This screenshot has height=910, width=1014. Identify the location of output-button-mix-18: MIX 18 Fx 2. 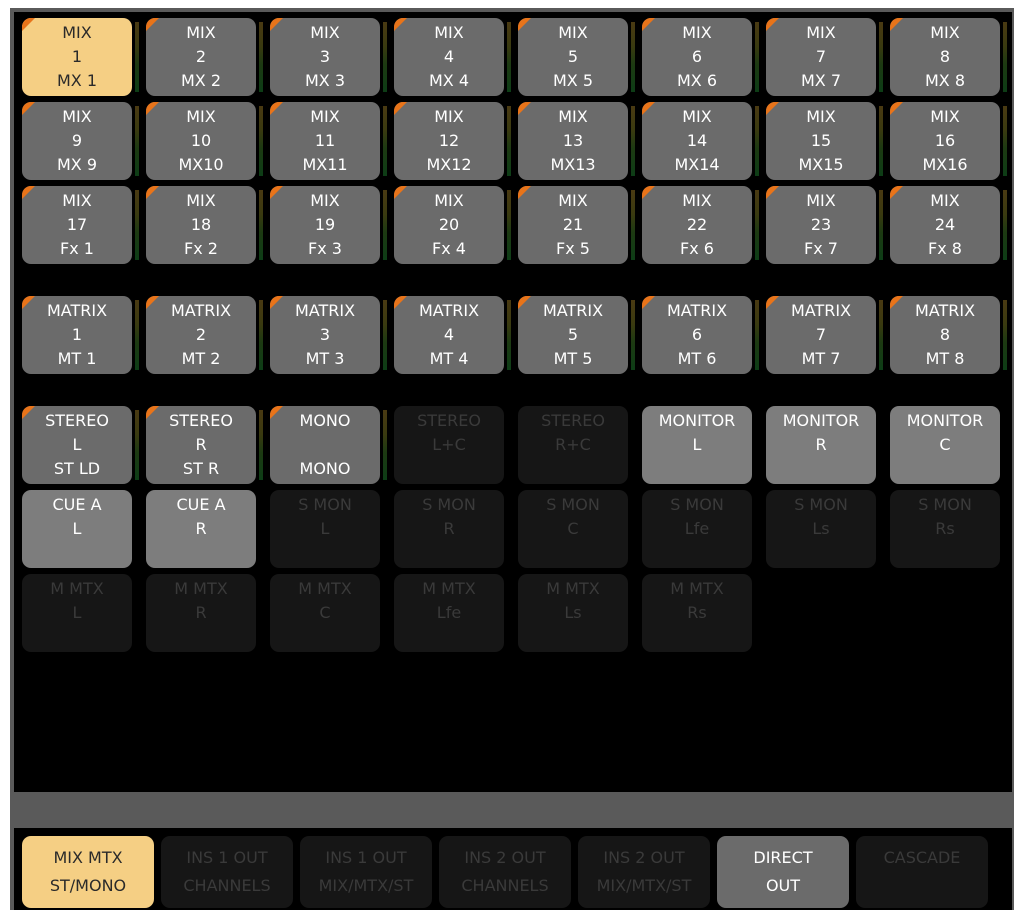
(201, 225).